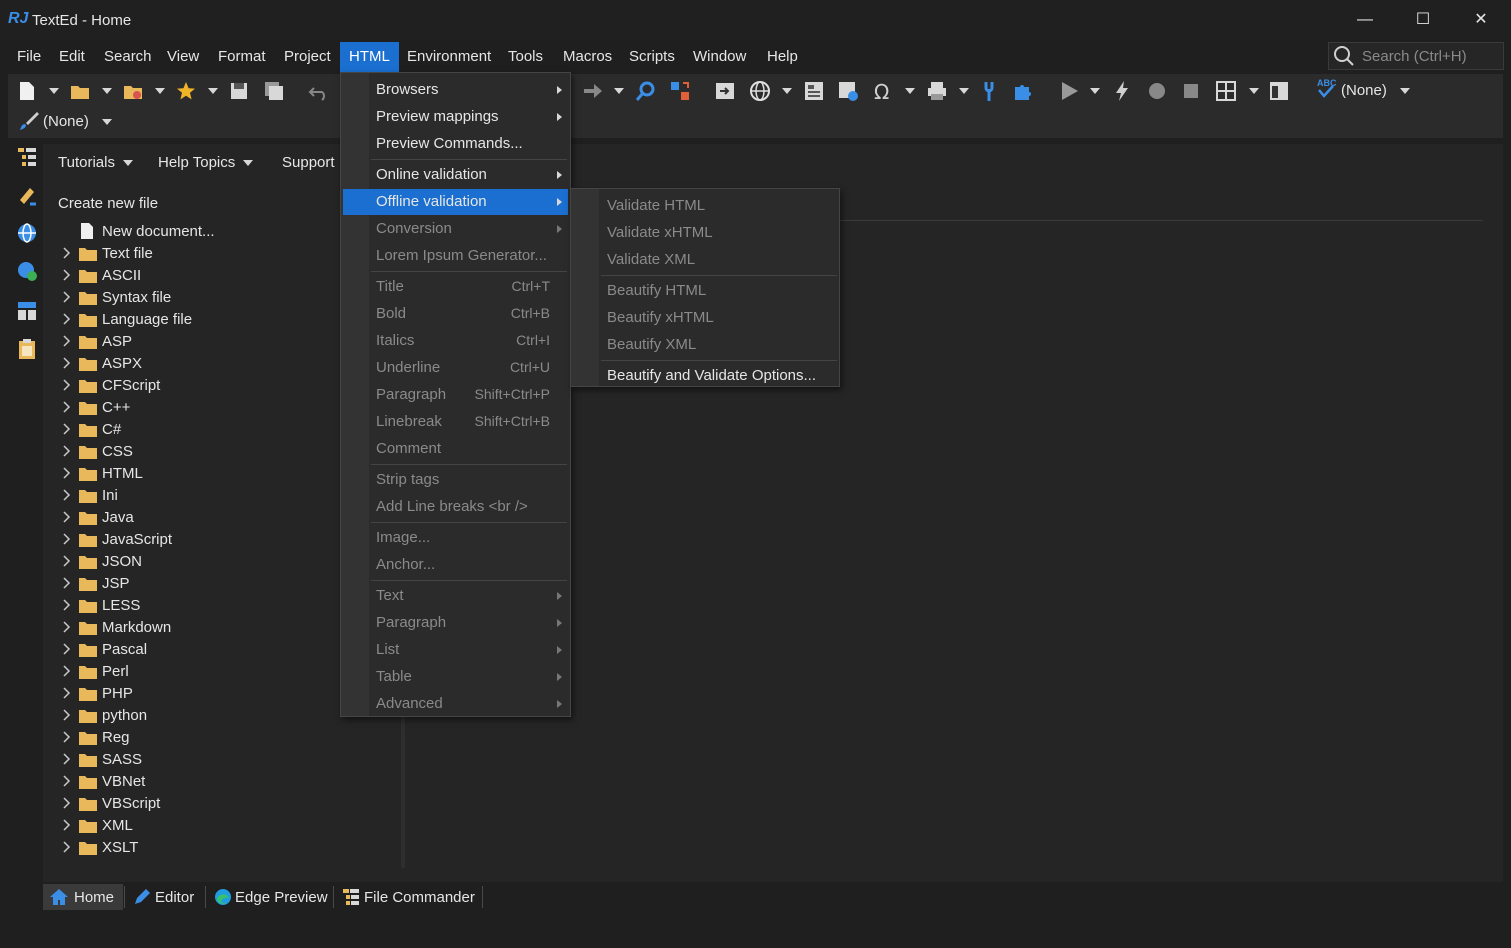  I want to click on layout-grid-icon, so click(1226, 91).